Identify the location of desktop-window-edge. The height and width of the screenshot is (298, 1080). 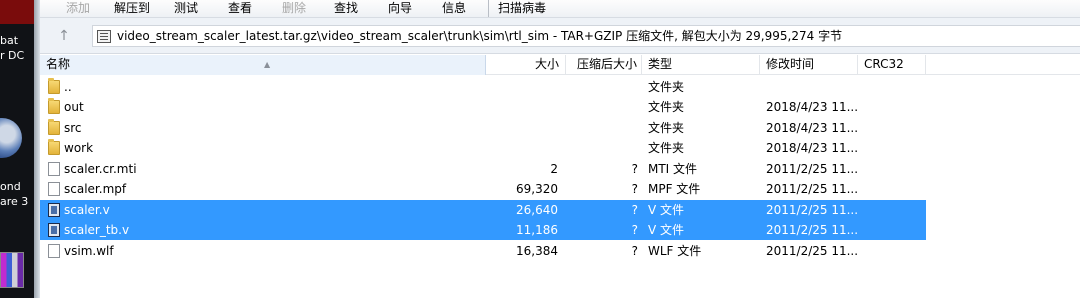
(17, 12).